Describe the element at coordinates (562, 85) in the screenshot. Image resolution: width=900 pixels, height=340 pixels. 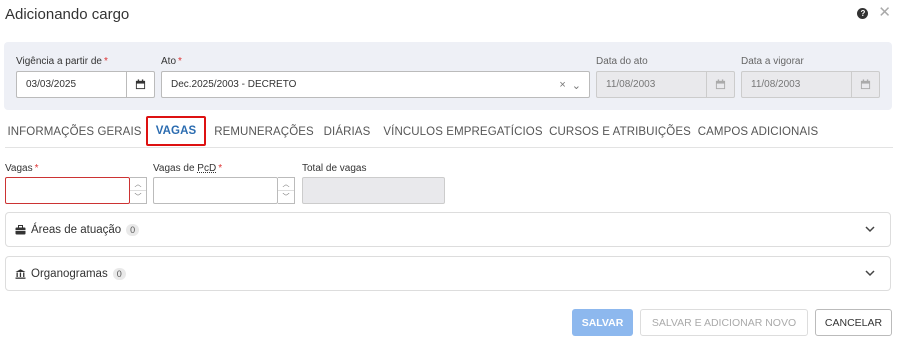
I see `clear-icon: ×` at that location.